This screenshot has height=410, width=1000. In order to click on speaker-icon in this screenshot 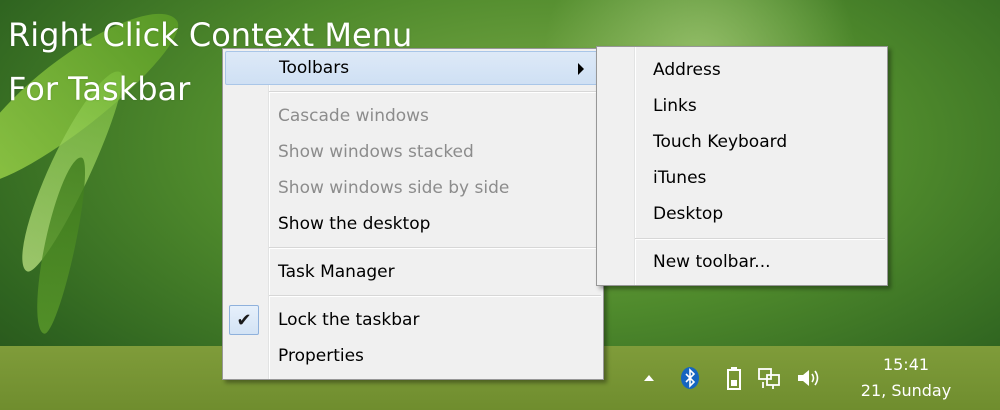, I will do `click(808, 378)`.